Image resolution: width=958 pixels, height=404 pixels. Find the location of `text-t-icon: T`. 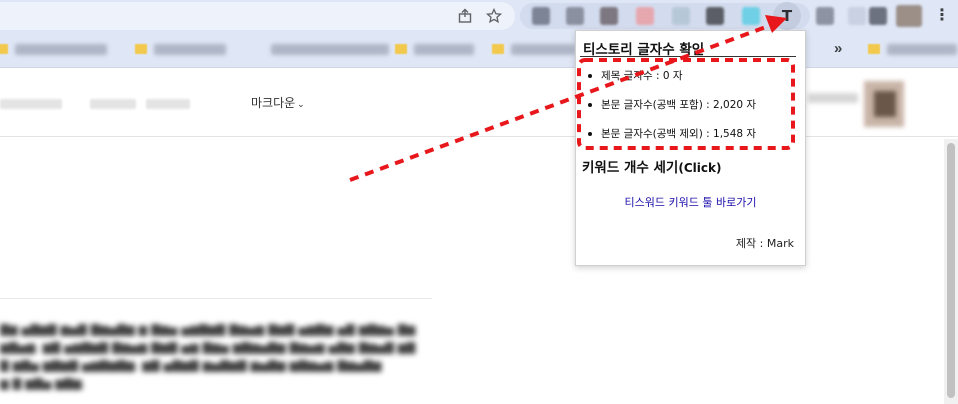

text-t-icon: T is located at coordinates (787, 16).